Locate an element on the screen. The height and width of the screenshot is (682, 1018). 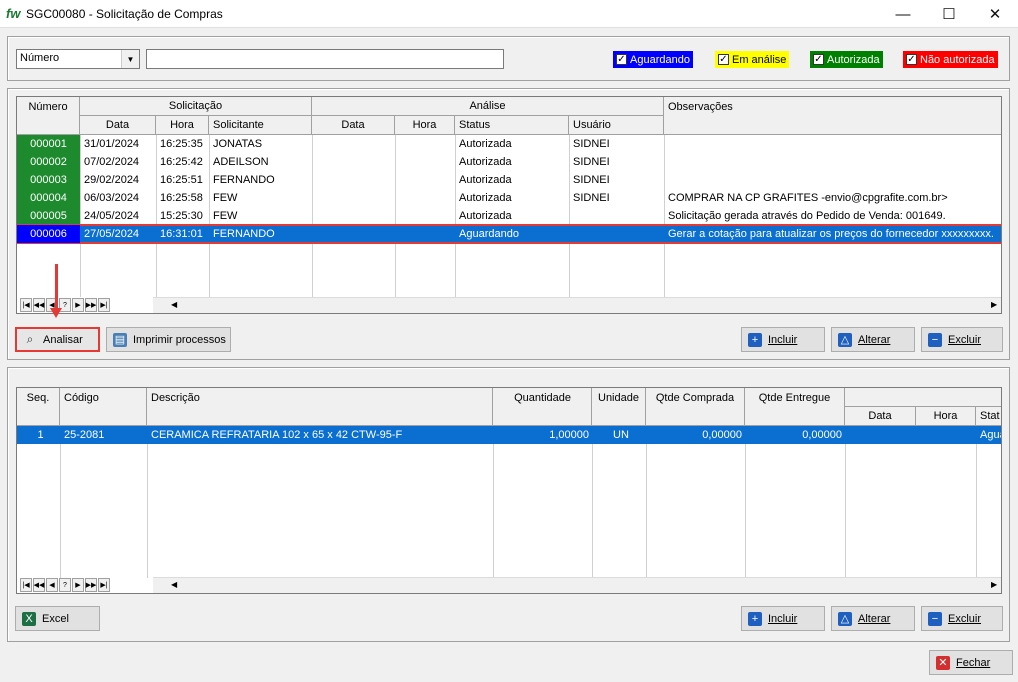
excel-button: X Excel is located at coordinates (57, 618).